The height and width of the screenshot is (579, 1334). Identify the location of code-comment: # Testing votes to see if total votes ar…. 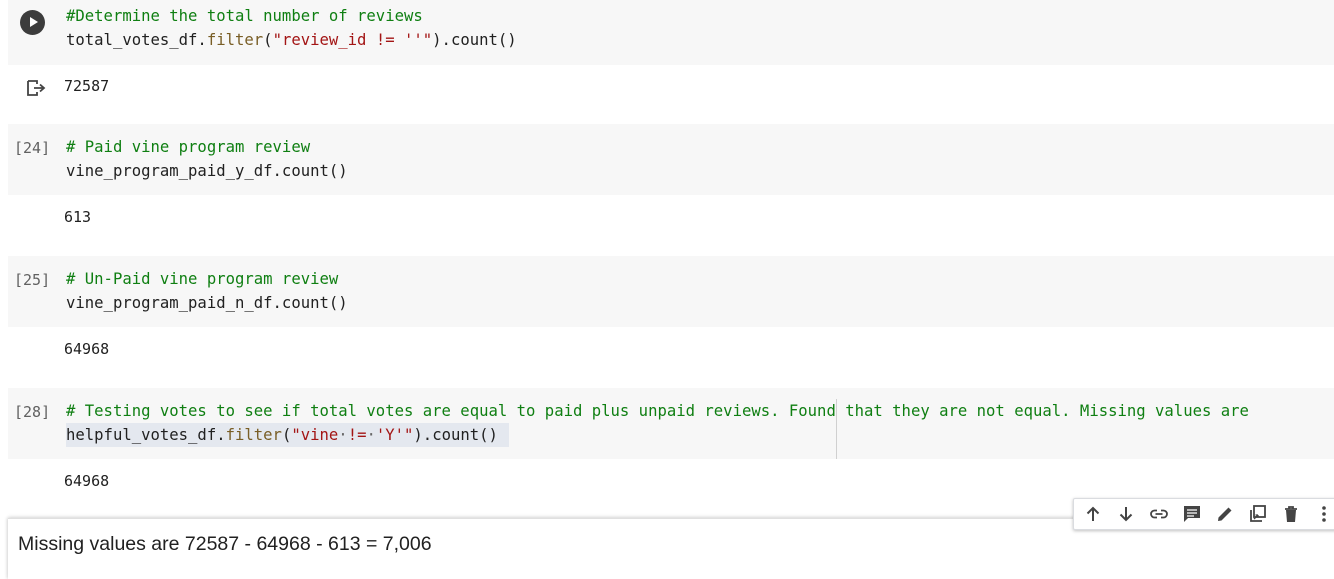
(657, 411).